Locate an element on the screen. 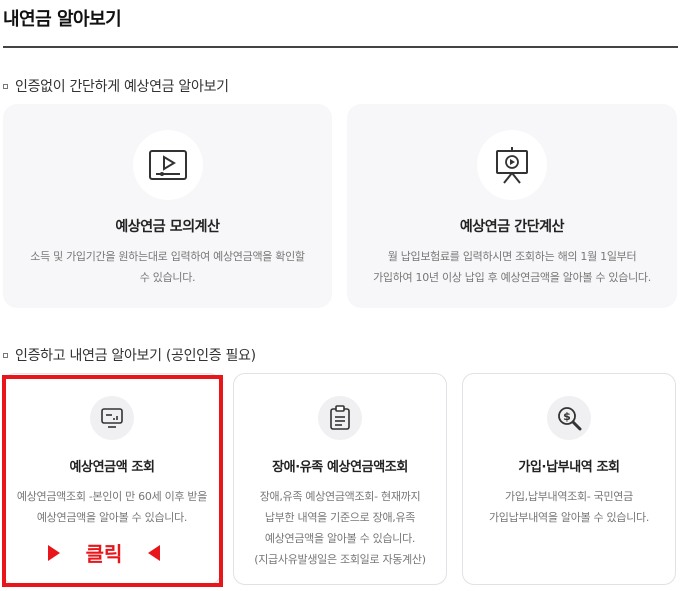  video-player-icon is located at coordinates (167, 165).